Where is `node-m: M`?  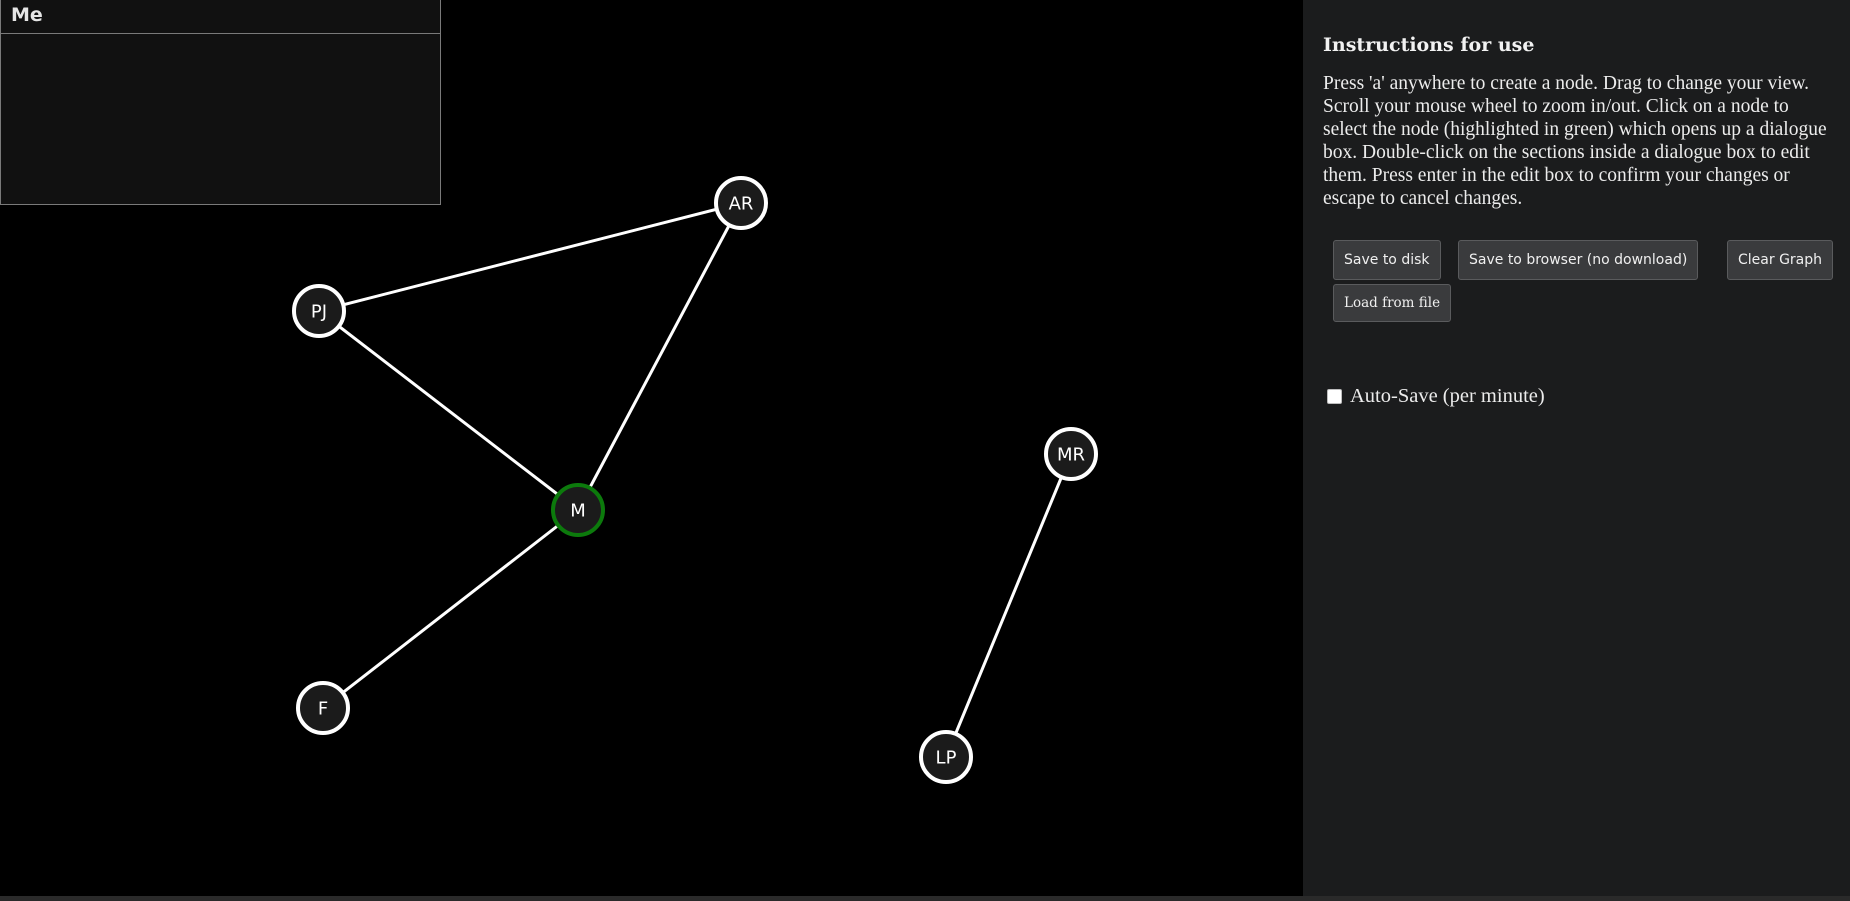 node-m: M is located at coordinates (578, 510).